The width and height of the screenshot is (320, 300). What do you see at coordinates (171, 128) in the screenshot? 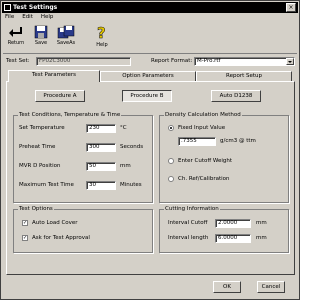
I see `fixed-input-value-radio` at bounding box center [171, 128].